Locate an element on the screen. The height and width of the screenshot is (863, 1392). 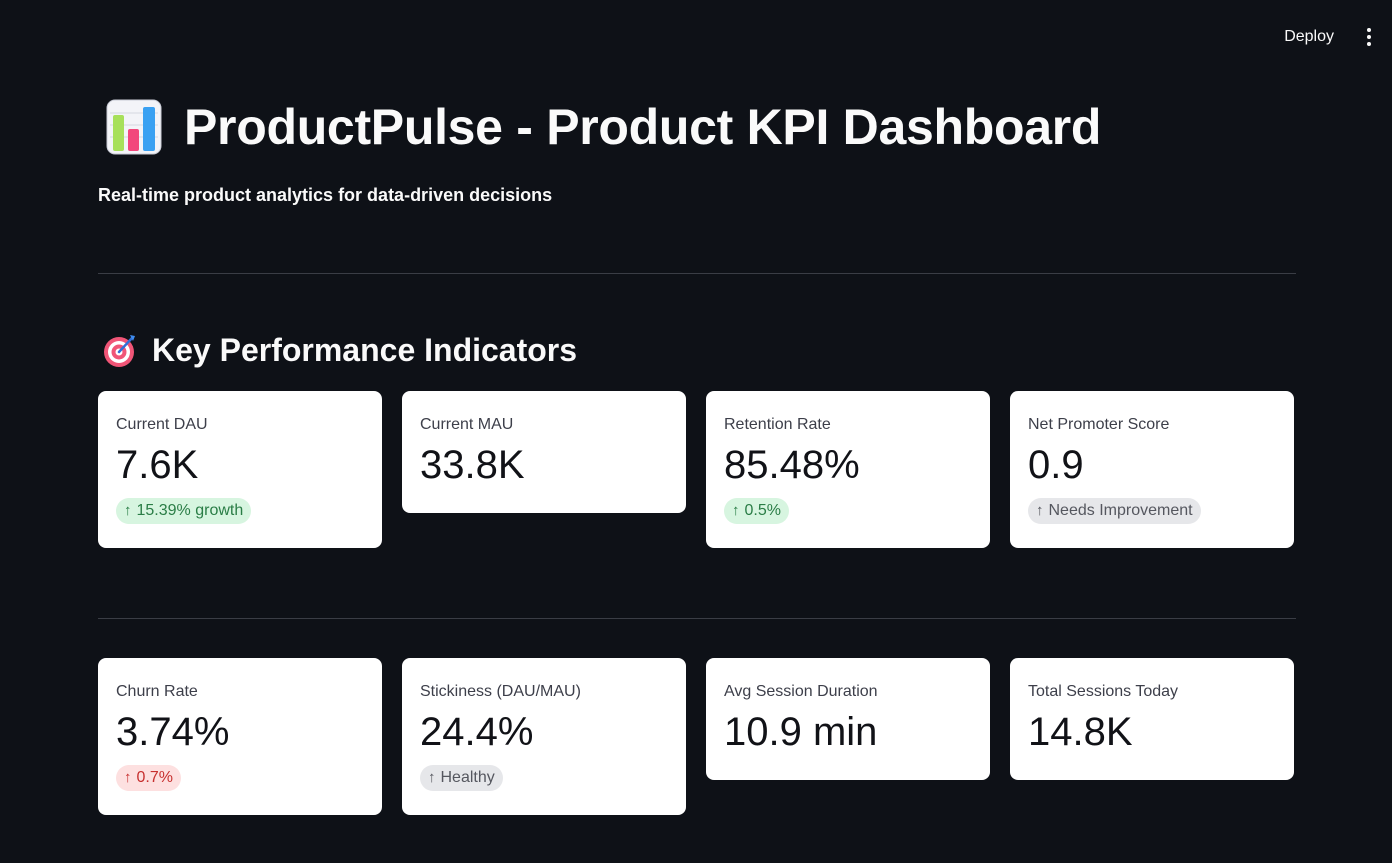
metric-value: 33.8K is located at coordinates (472, 465).